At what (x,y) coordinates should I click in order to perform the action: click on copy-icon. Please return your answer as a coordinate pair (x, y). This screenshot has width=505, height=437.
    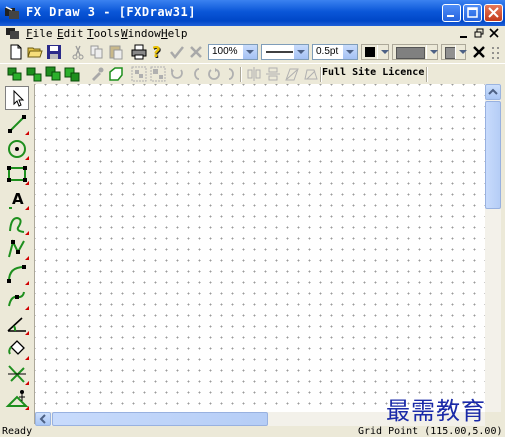
    Looking at the image, I should click on (97, 52).